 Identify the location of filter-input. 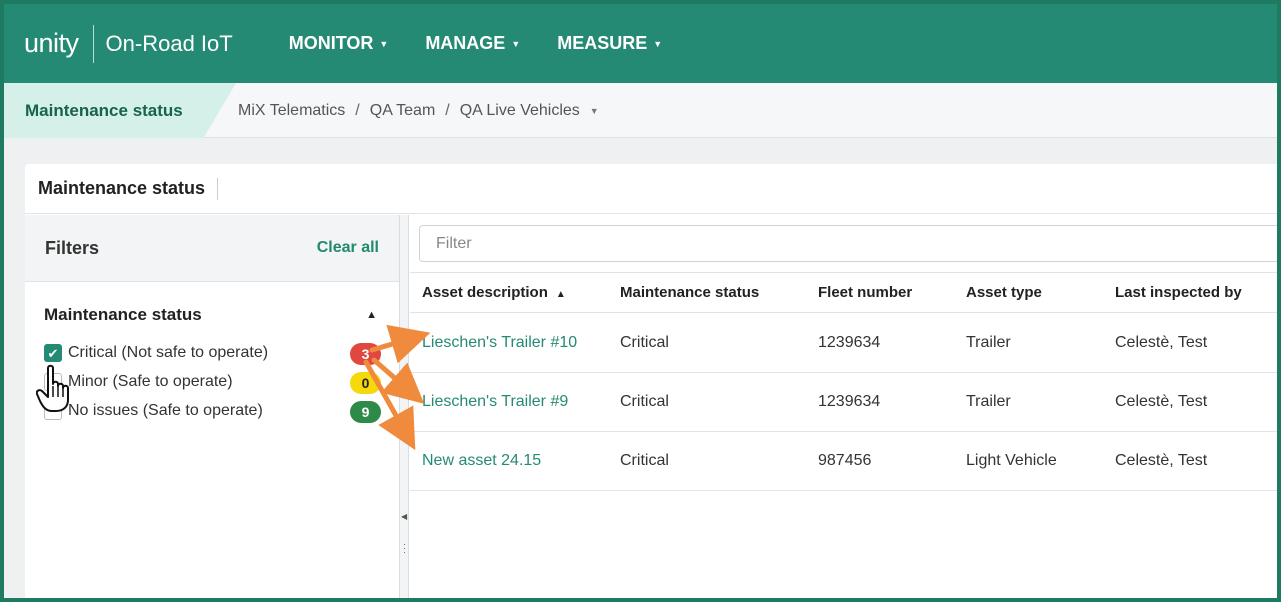
(848, 243).